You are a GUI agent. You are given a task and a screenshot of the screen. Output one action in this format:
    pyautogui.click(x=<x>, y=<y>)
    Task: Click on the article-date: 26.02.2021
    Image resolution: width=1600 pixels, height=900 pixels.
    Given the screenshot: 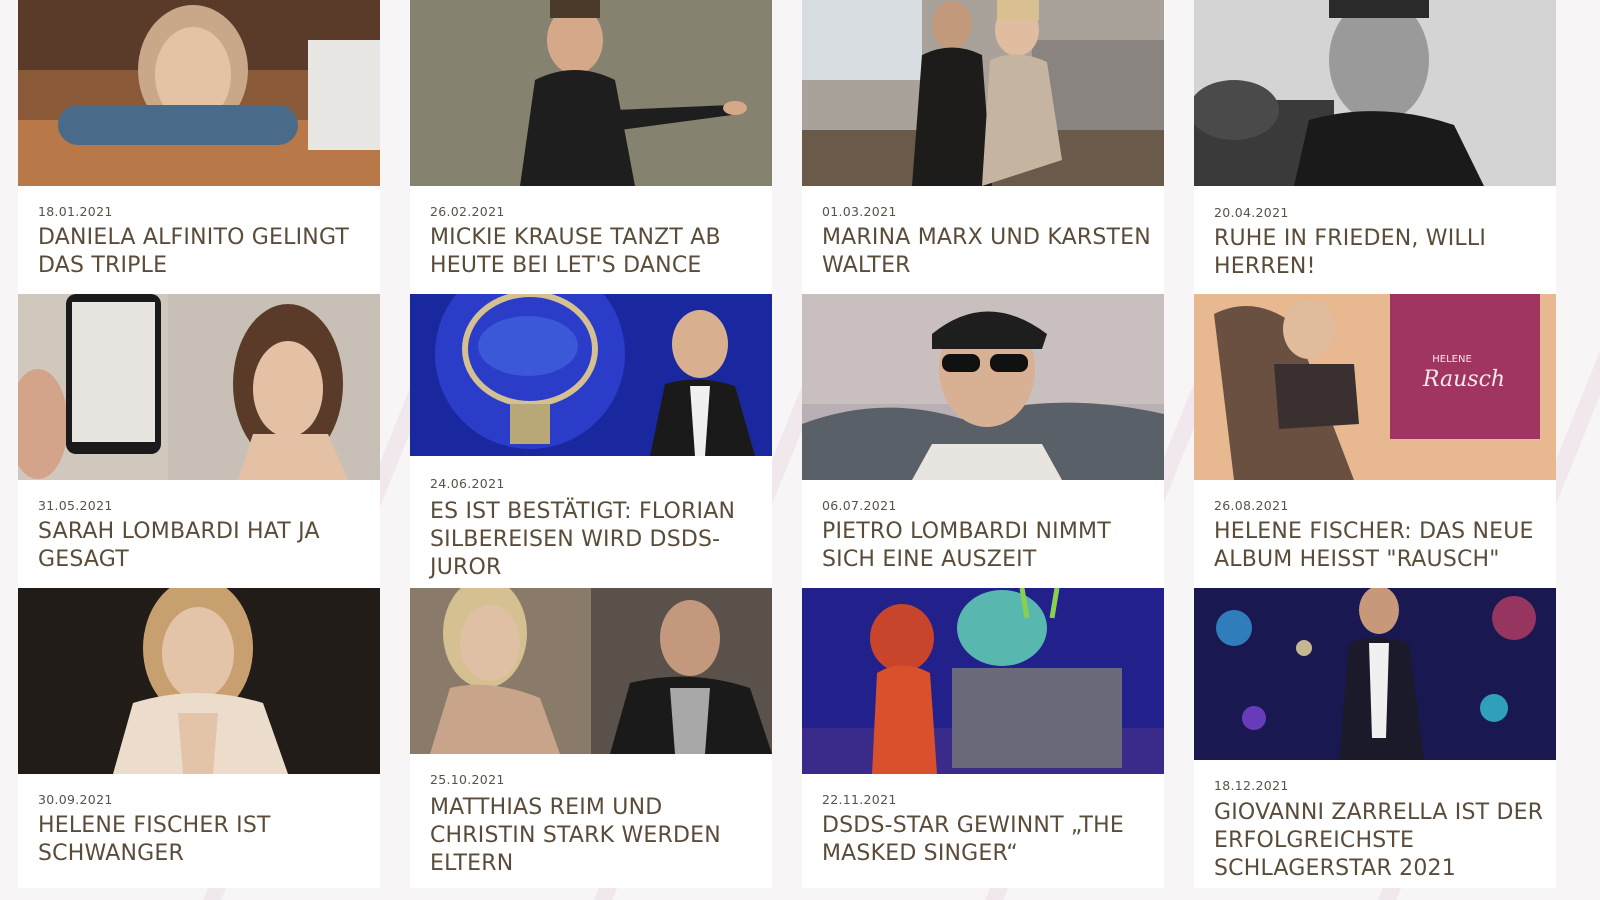 What is the action you would take?
    pyautogui.click(x=467, y=211)
    